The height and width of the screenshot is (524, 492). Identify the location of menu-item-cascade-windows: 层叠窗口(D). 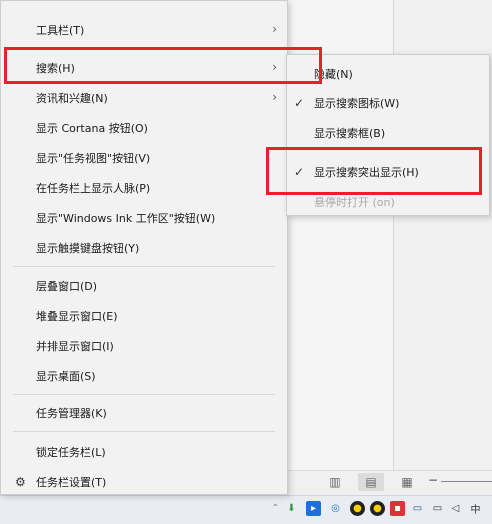
(144, 286).